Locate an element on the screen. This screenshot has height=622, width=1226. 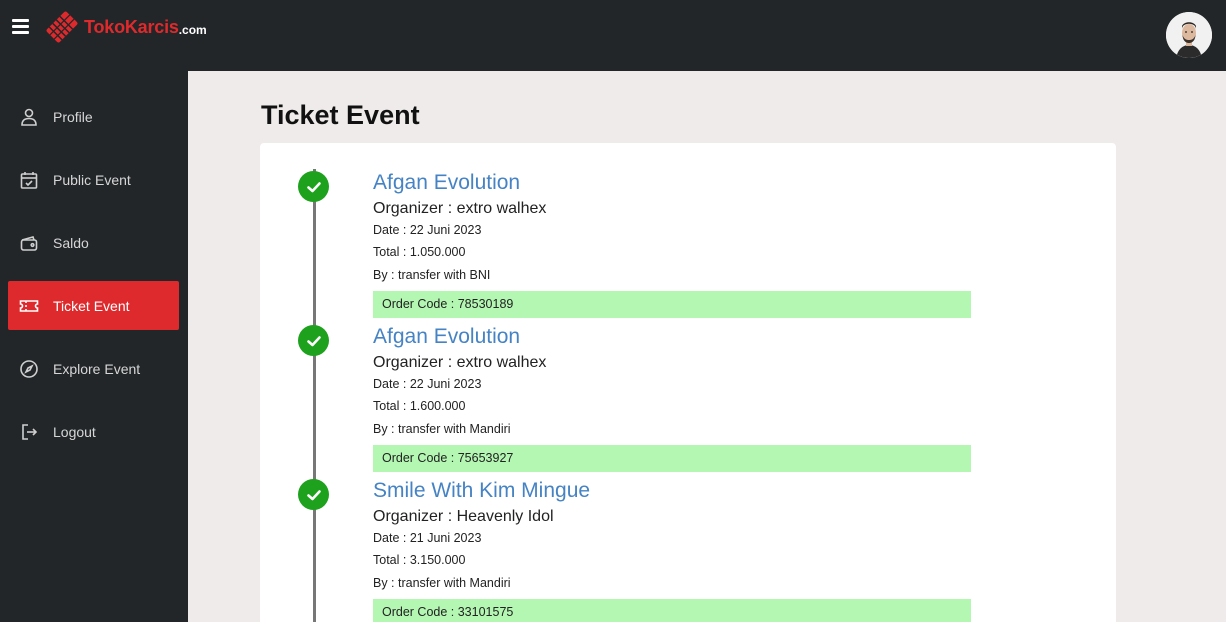
sidebar-item-ticket-event: Ticket Event is located at coordinates (93, 305).